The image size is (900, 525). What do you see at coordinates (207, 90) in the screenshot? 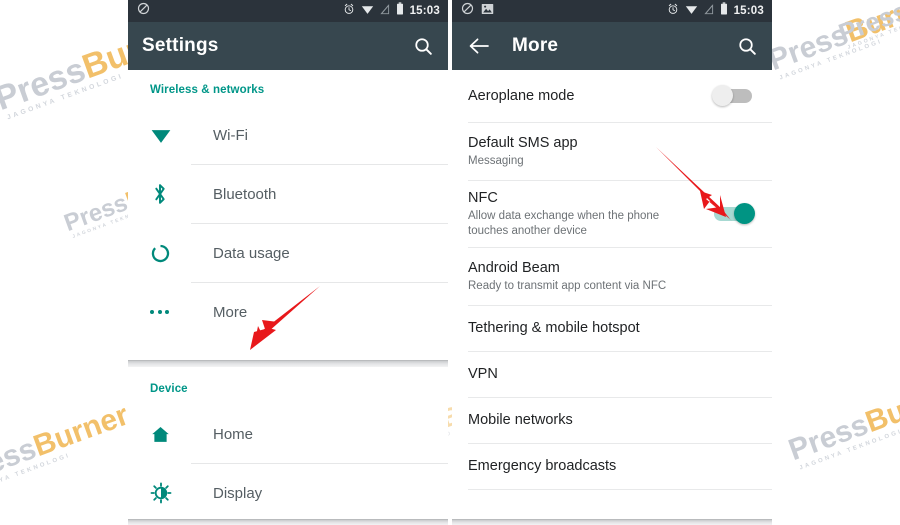
I see `section-header-wireless: Wireless & networks` at bounding box center [207, 90].